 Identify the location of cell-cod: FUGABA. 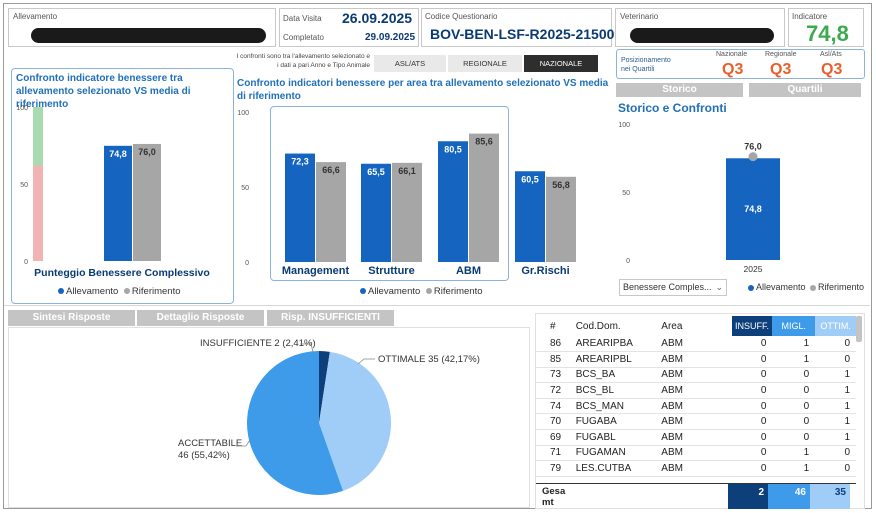
(615, 422).